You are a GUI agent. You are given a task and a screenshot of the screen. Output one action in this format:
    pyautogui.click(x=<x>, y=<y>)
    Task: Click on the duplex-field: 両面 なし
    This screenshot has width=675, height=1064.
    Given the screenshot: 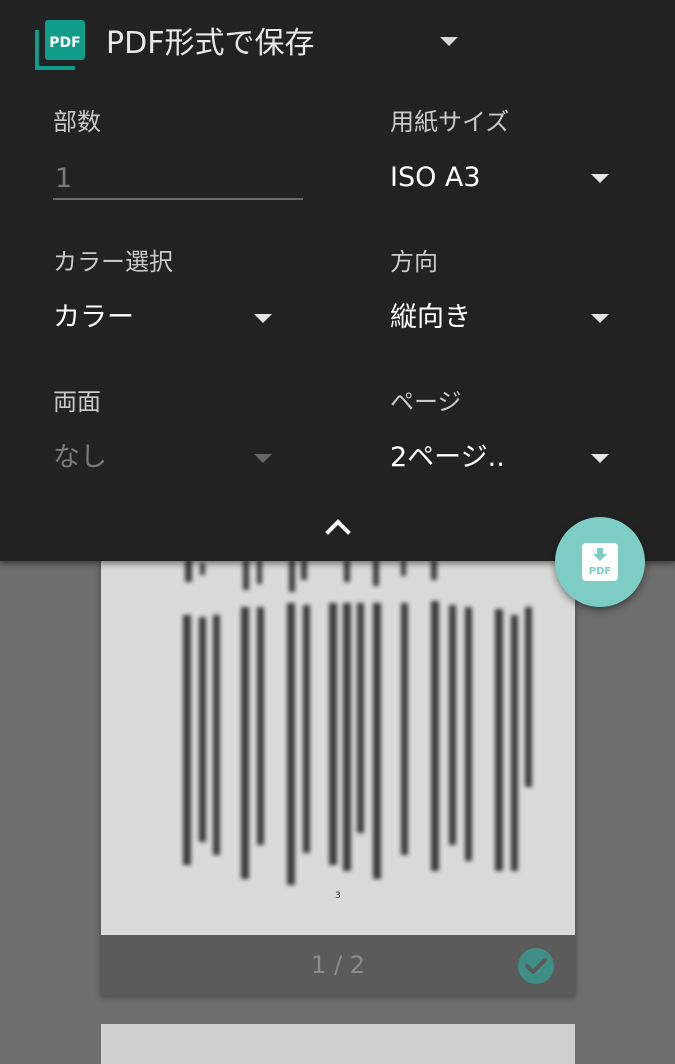 What is the action you would take?
    pyautogui.click(x=178, y=429)
    